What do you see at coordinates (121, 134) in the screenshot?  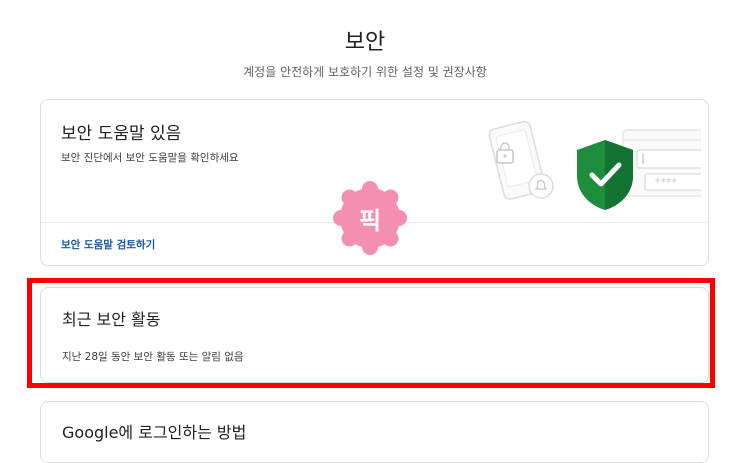 I see `security-checkup-title: 보안 도움말 있음` at bounding box center [121, 134].